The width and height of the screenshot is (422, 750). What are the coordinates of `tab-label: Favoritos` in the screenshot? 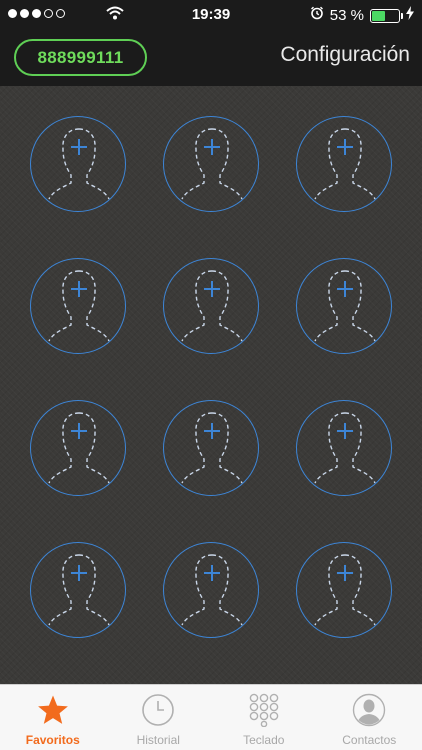 It's located at (52, 740).